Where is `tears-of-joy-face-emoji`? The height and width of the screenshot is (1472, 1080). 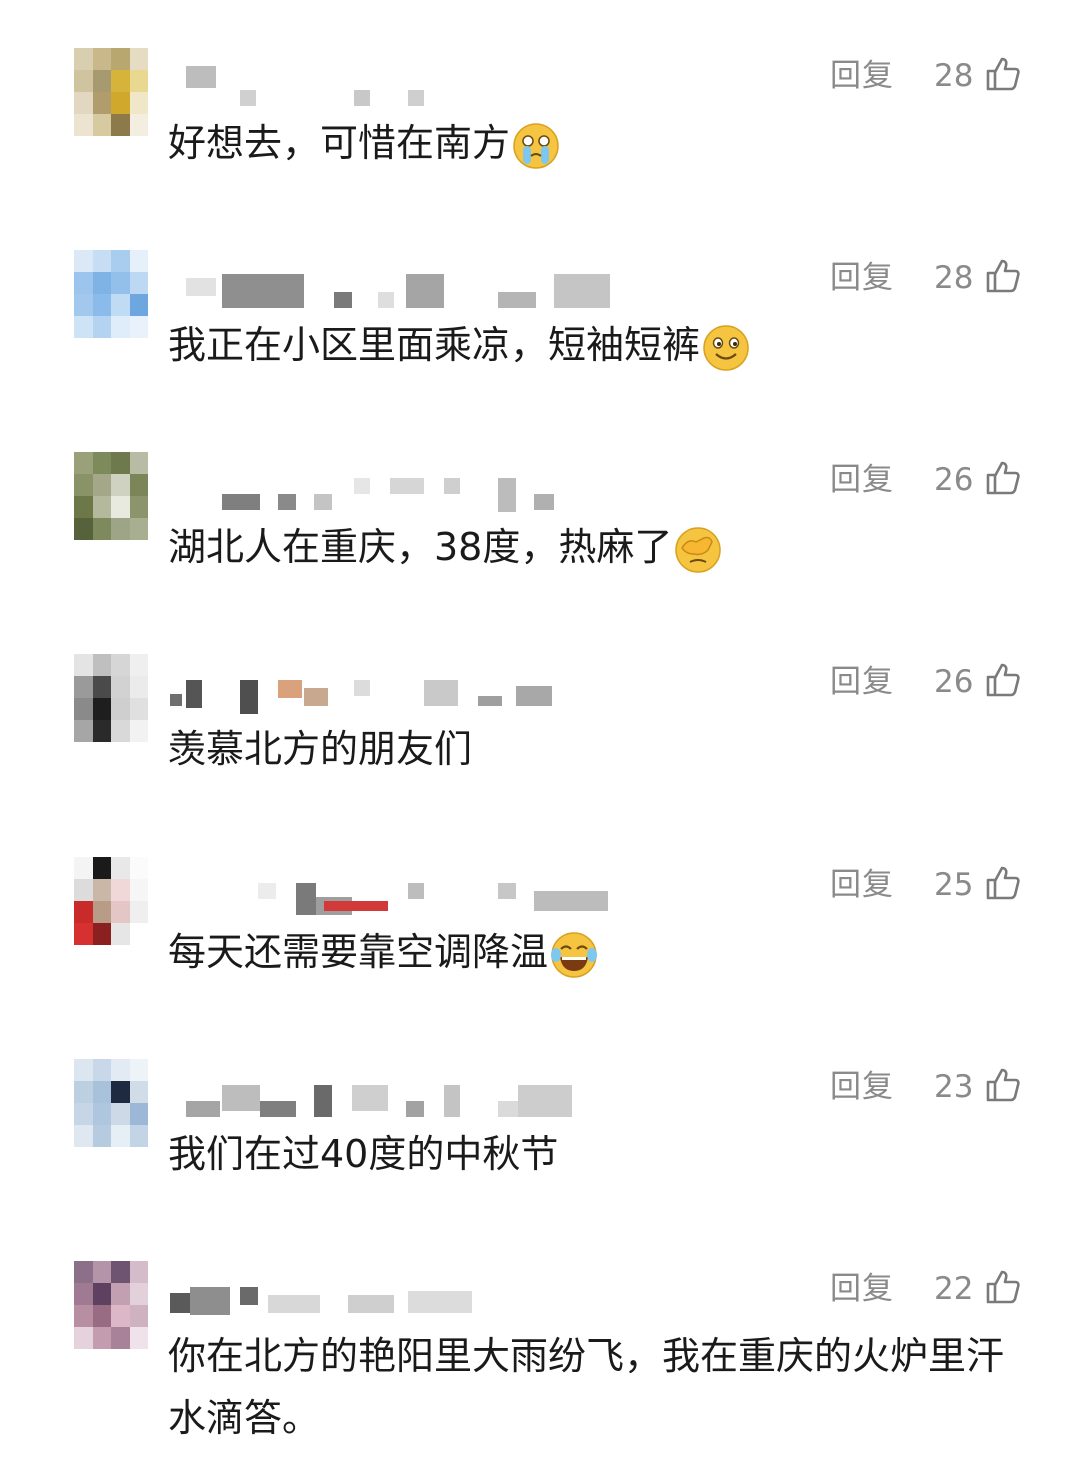
tears-of-joy-face-emoji is located at coordinates (574, 954).